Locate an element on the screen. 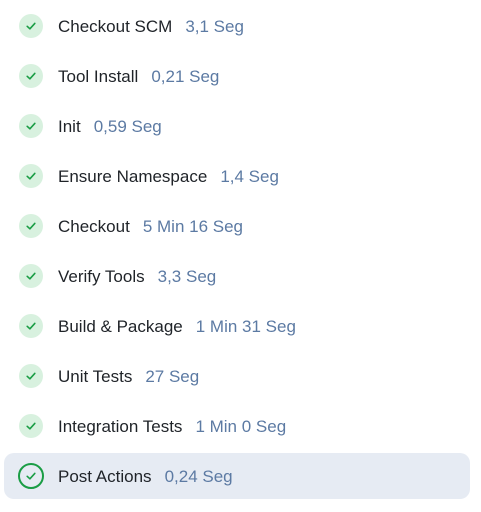 The height and width of the screenshot is (512, 481). step-duration: 1,4 Seg is located at coordinates (249, 176).